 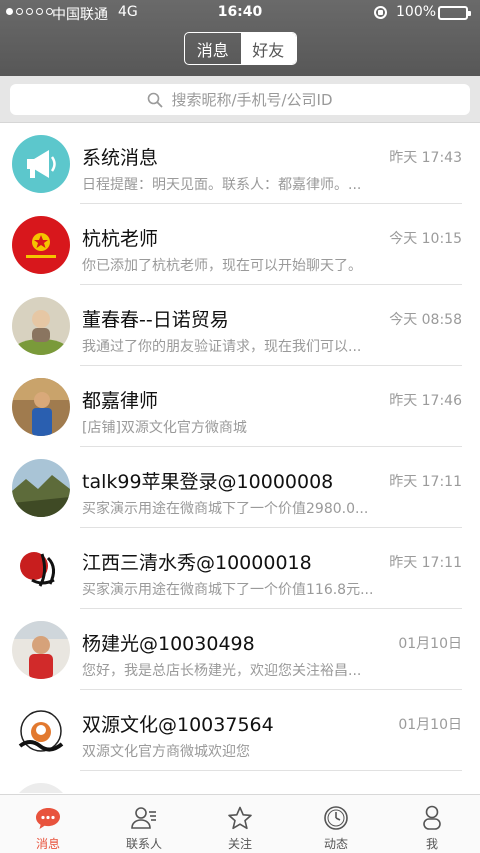 I want to click on rotation-lock-icon, so click(x=380, y=12).